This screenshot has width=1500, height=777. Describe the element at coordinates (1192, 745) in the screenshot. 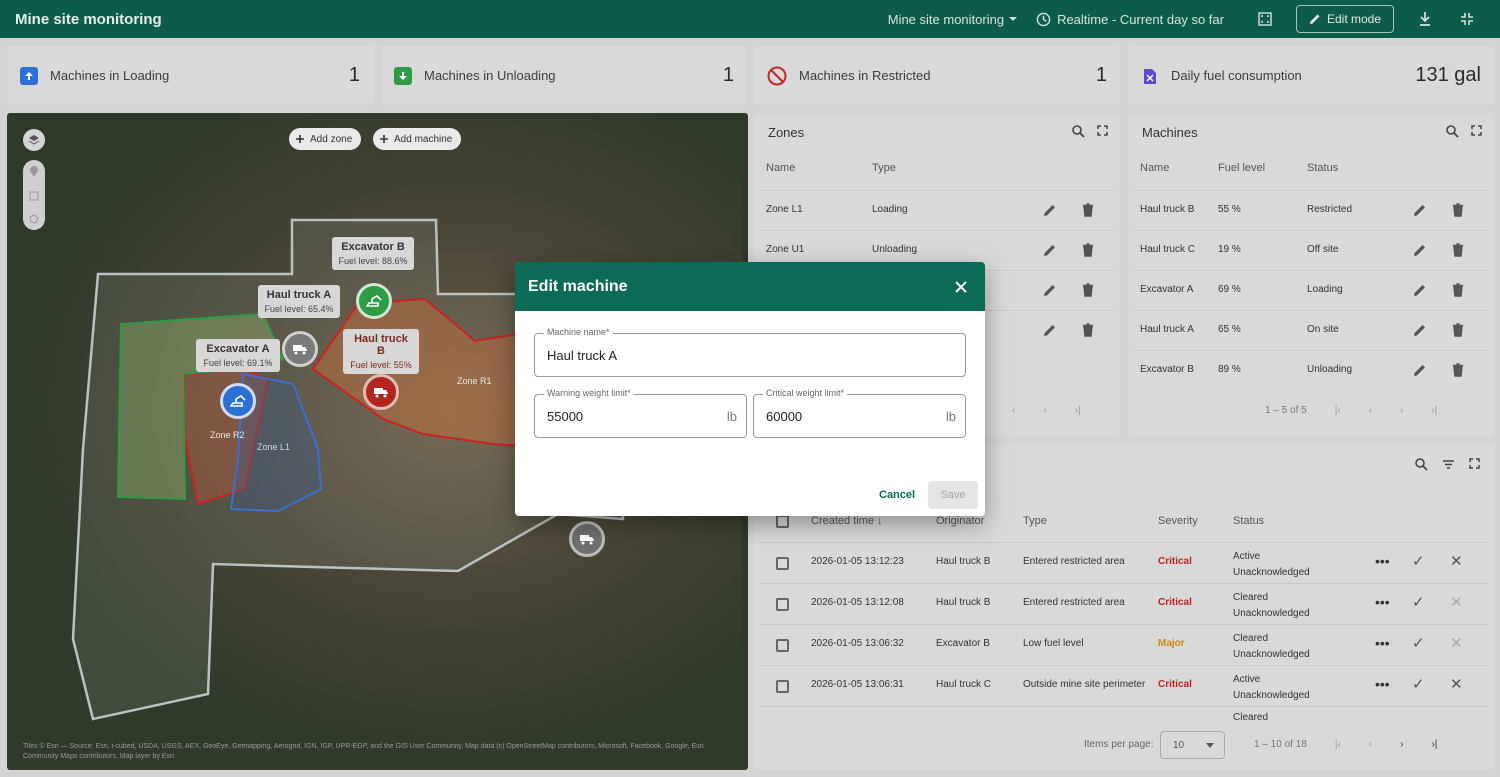

I see `items-per-page-select: 10` at that location.